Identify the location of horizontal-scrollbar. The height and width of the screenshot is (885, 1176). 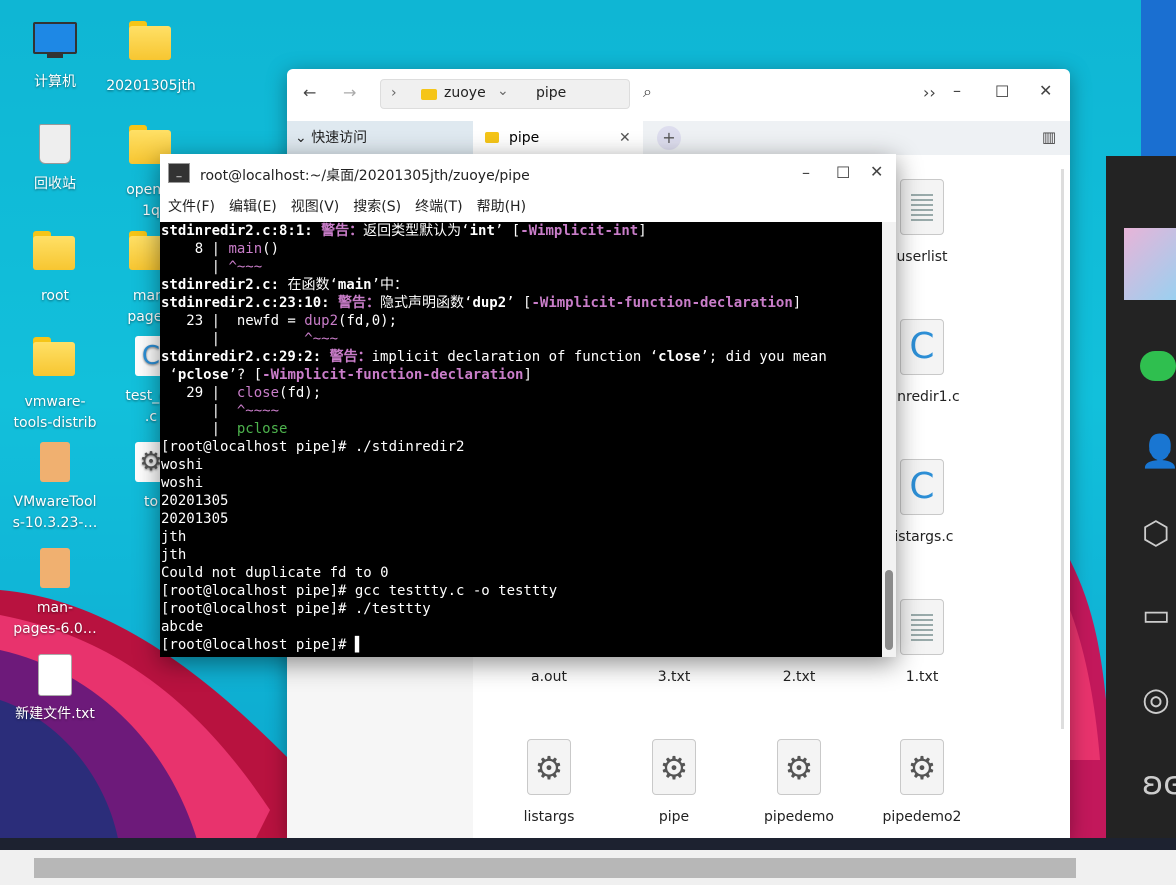
(588, 867).